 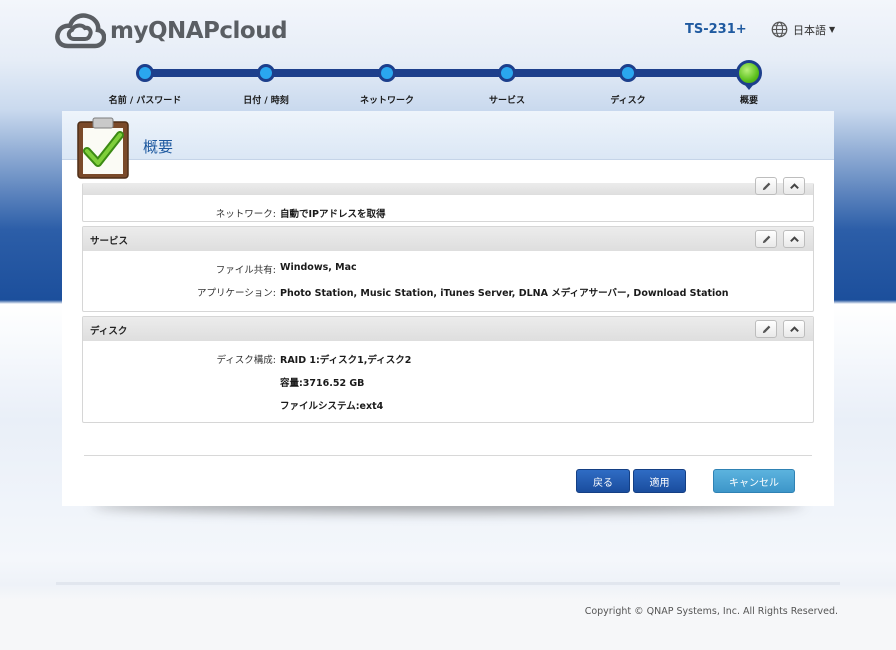 I want to click on collapse-services-button, so click(x=794, y=239).